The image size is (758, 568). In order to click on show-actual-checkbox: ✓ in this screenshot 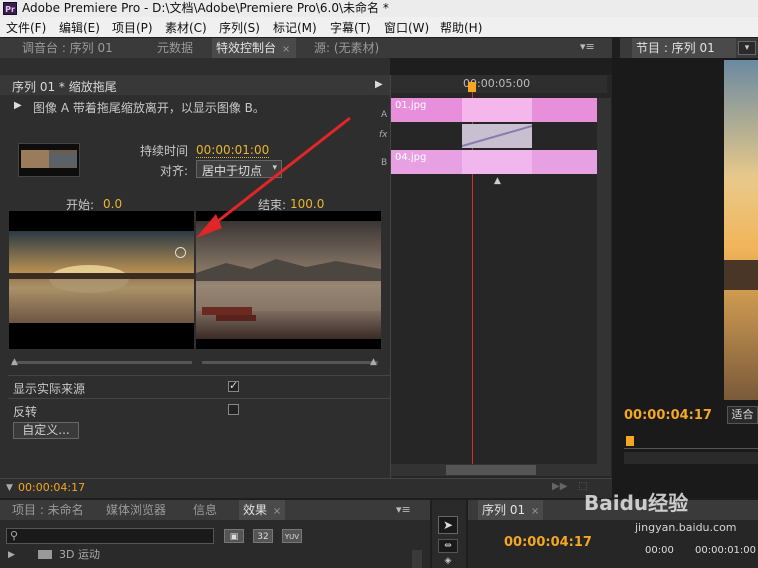, I will do `click(233, 385)`.